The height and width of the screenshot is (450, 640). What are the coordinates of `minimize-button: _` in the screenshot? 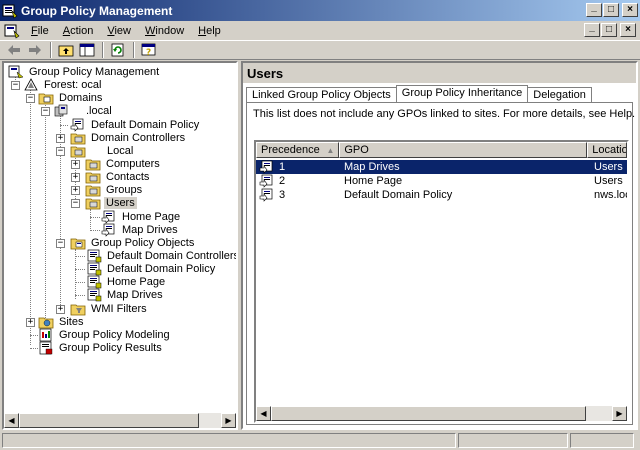 It's located at (594, 10).